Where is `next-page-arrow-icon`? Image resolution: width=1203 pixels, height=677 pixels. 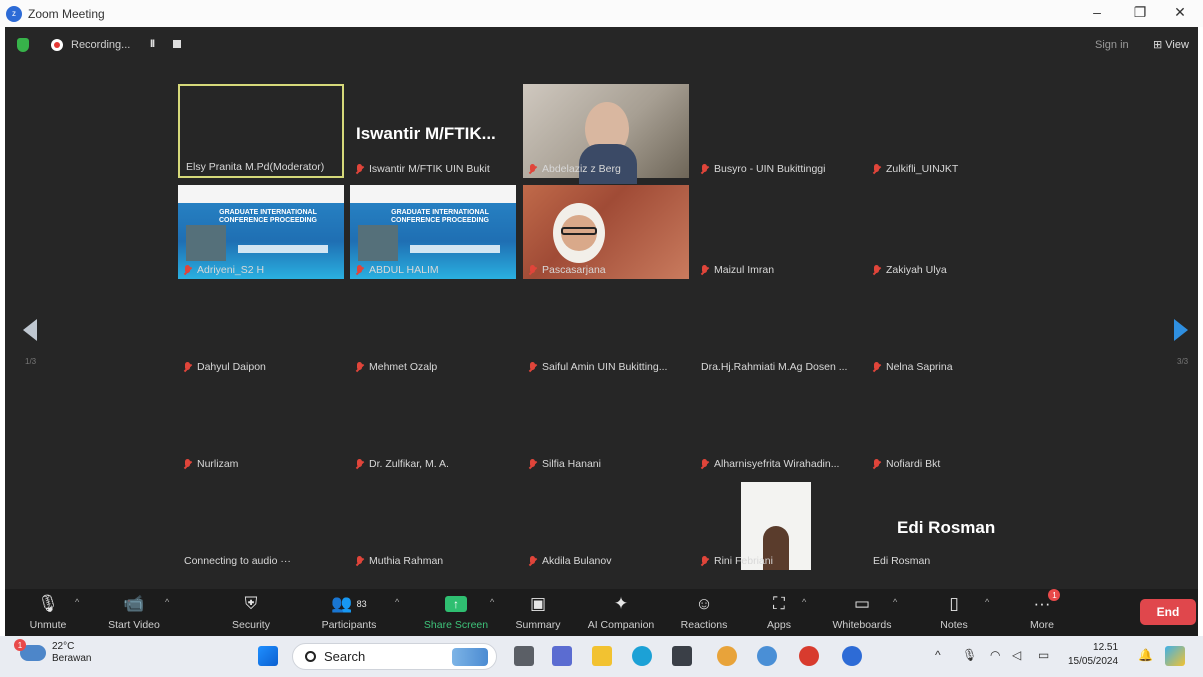
next-page-arrow-icon is located at coordinates (1181, 330).